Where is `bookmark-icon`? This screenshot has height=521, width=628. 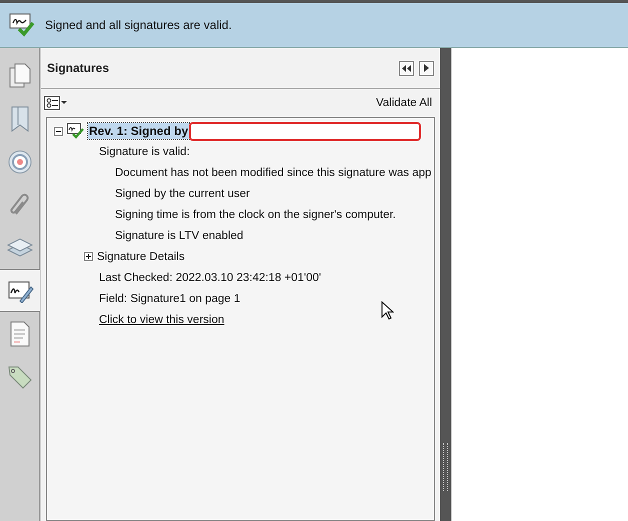
bookmark-icon is located at coordinates (20, 118).